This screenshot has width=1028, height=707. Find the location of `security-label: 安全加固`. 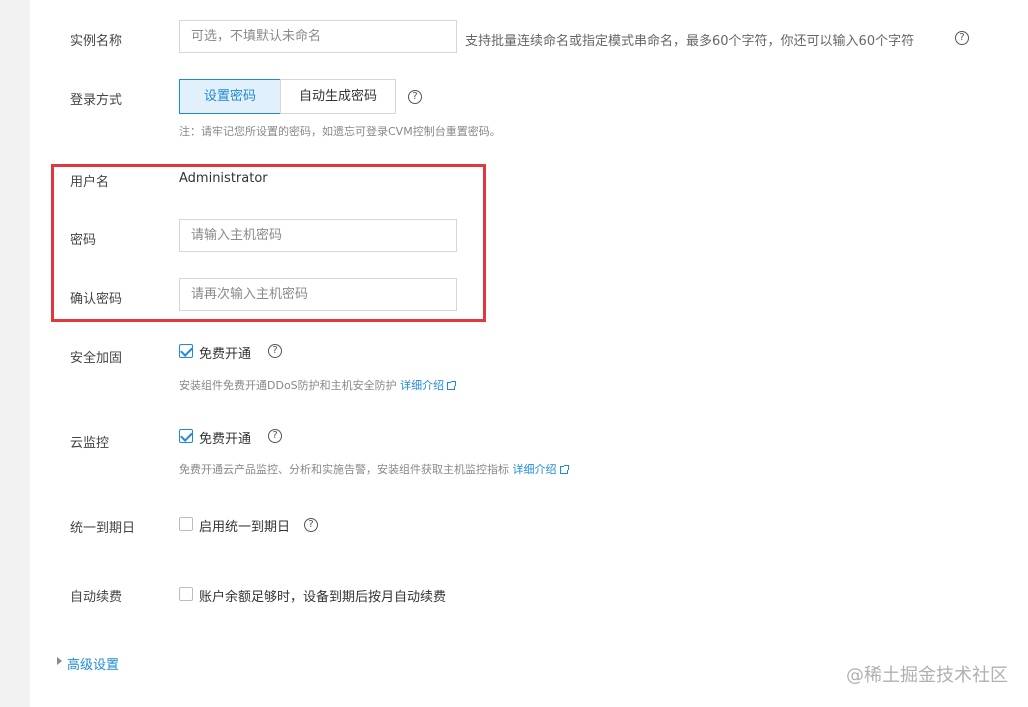

security-label: 安全加固 is located at coordinates (96, 358).